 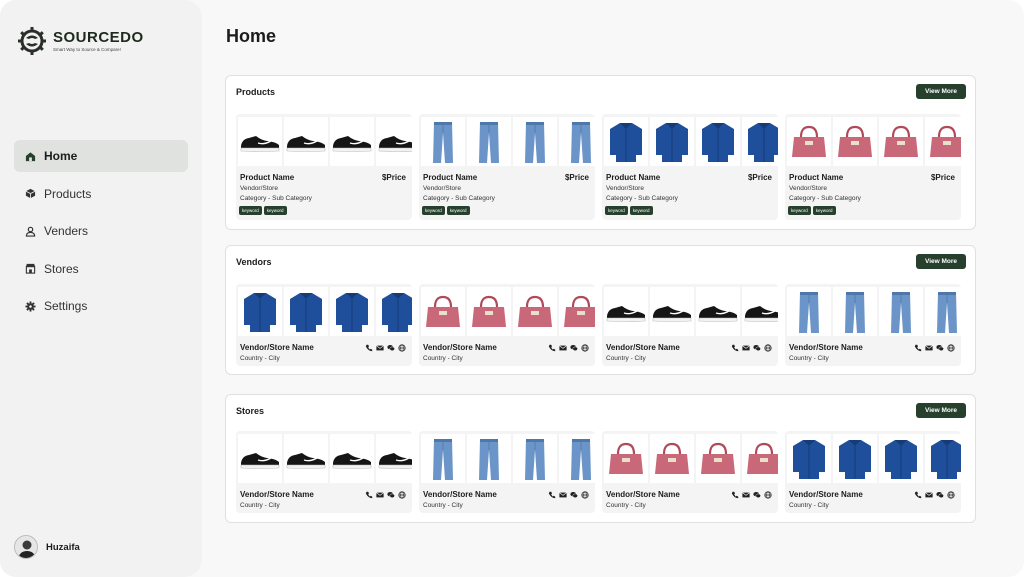 I want to click on nav-item-home: Home, so click(x=101, y=156).